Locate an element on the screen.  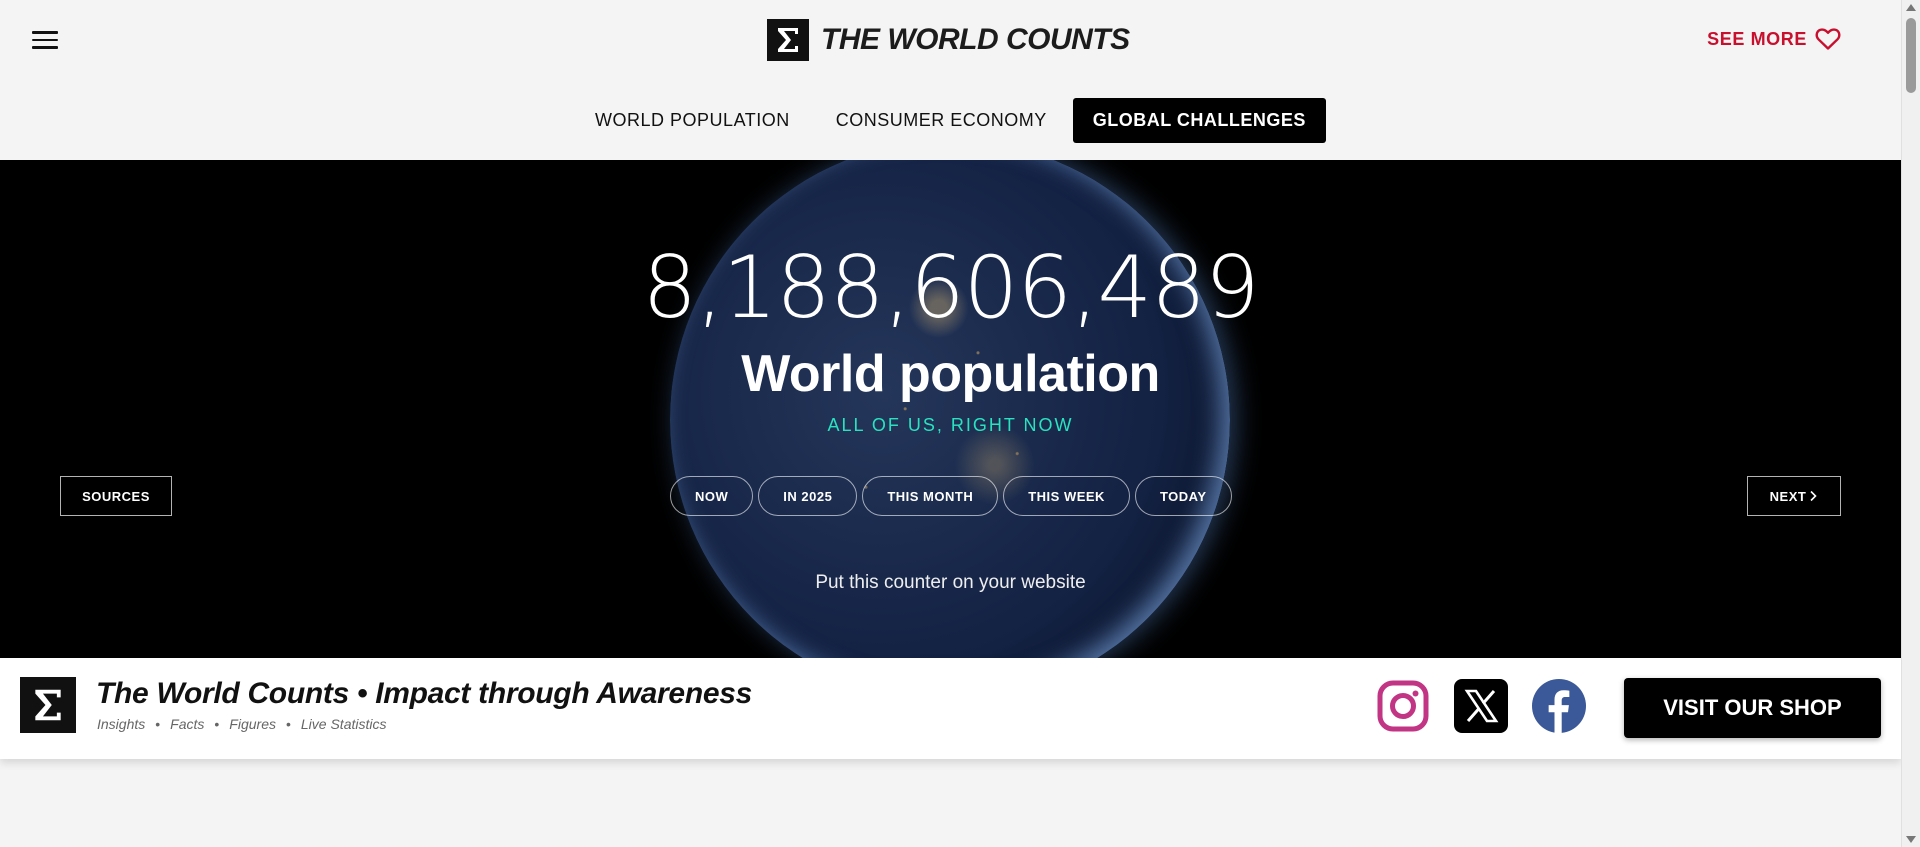
pill-this-week: THIS WEEK is located at coordinates (1066, 496).